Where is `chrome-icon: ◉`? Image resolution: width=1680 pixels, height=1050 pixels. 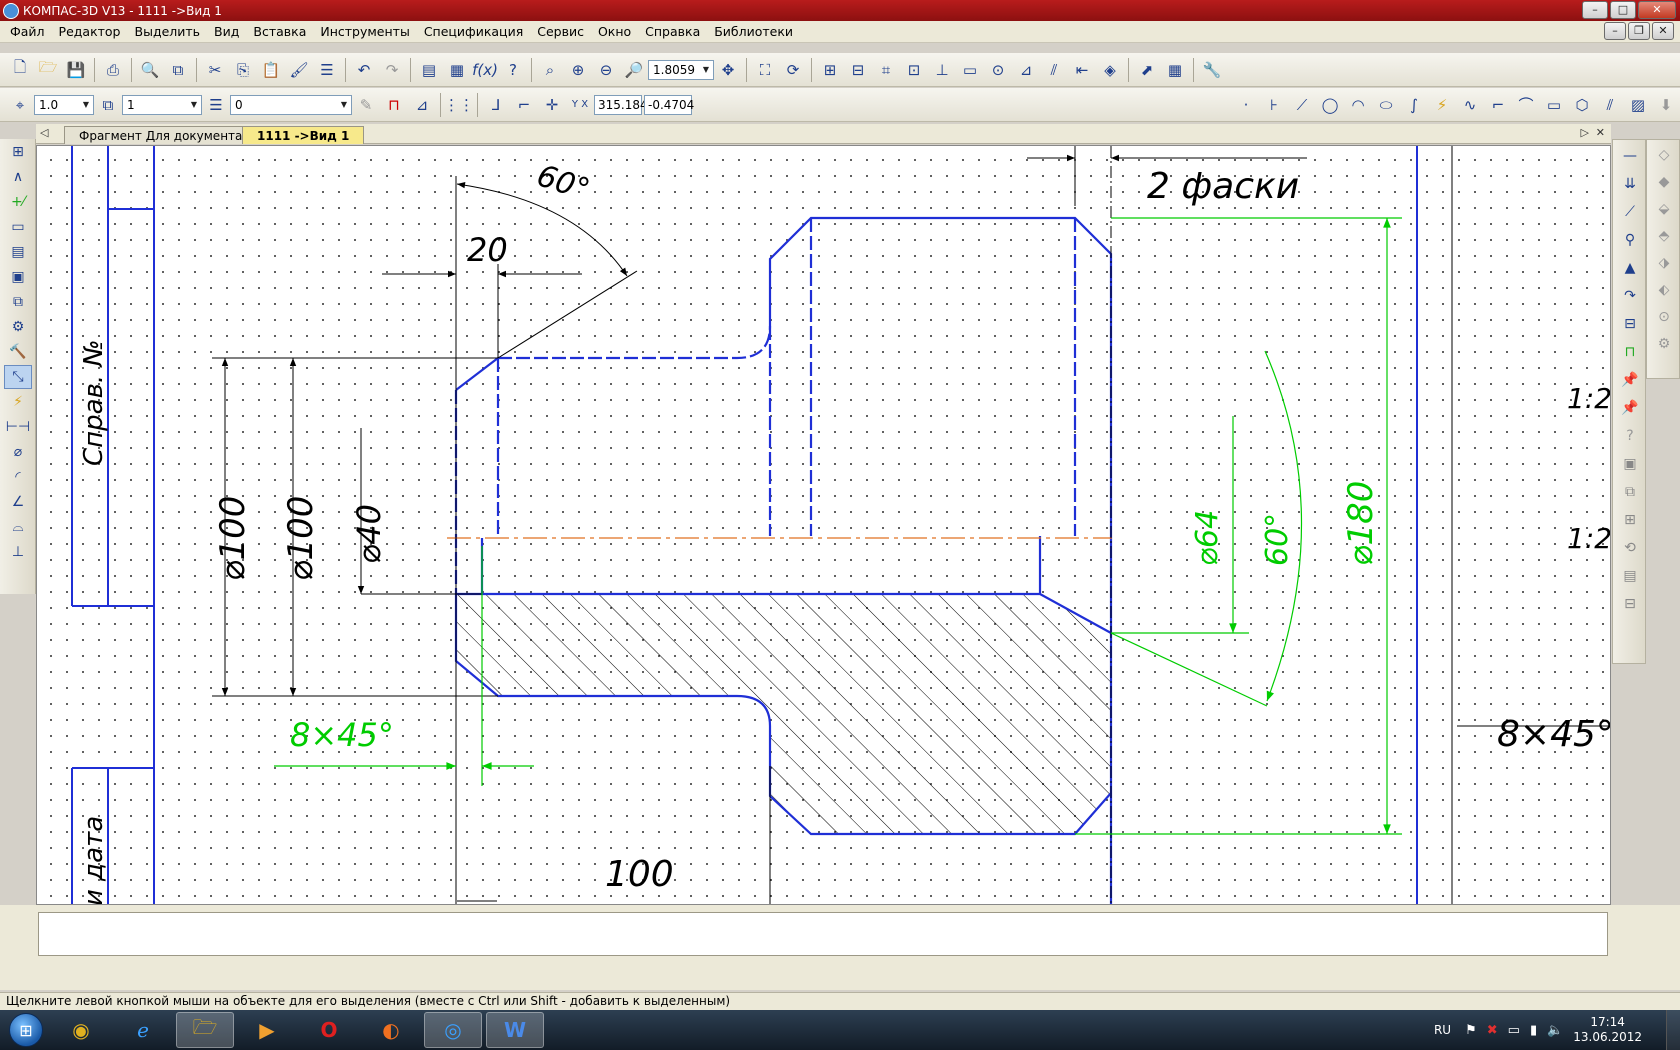 chrome-icon: ◉ is located at coordinates (81, 1030).